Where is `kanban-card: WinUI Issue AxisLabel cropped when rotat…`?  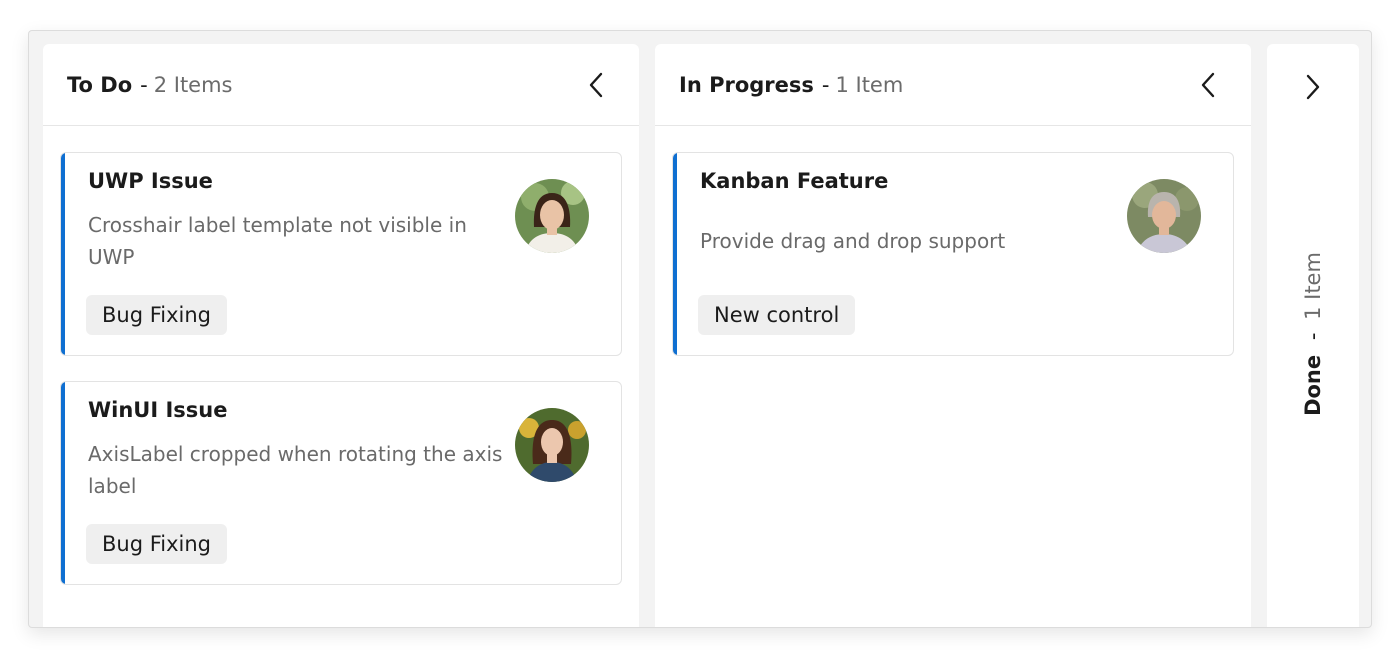 kanban-card: WinUI Issue AxisLabel cropped when rotat… is located at coordinates (341, 483).